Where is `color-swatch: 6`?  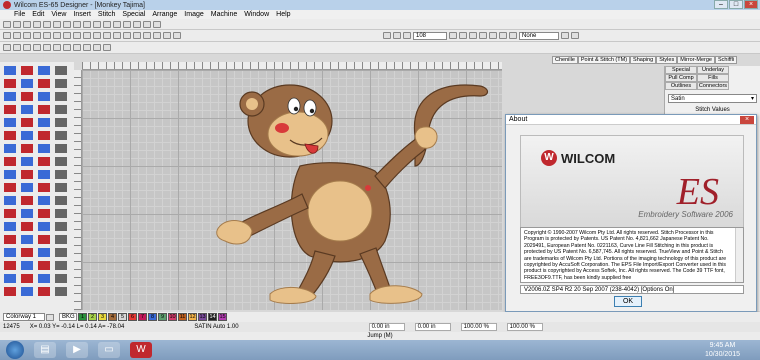
color-swatch: 6 is located at coordinates (132, 317).